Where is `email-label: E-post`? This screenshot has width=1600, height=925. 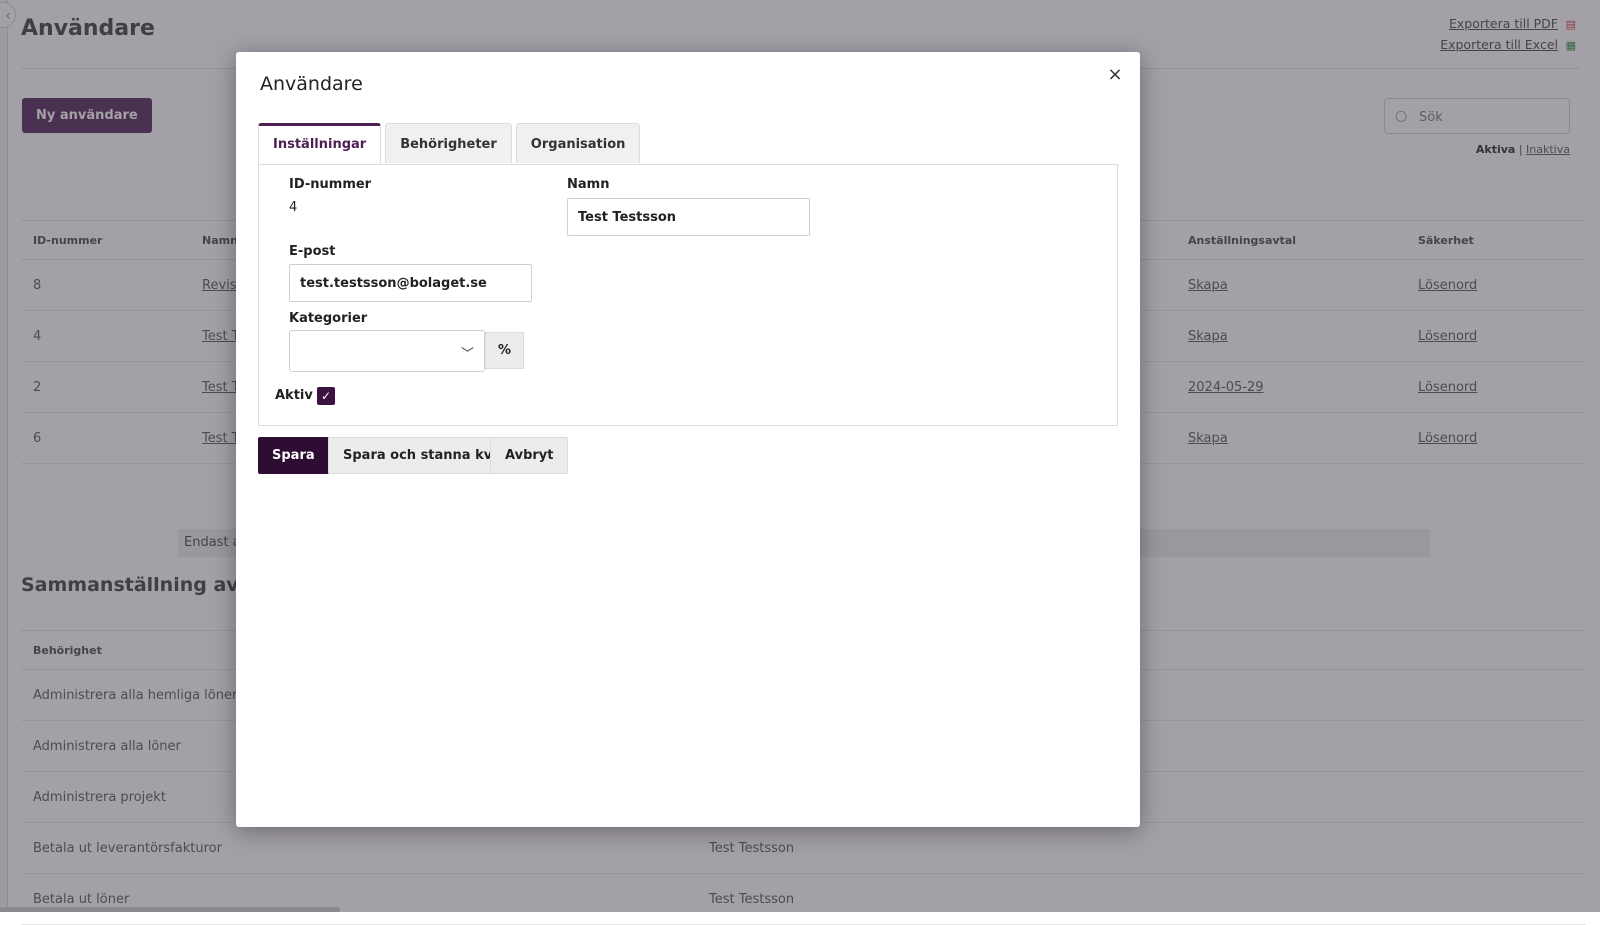 email-label: E-post is located at coordinates (312, 251).